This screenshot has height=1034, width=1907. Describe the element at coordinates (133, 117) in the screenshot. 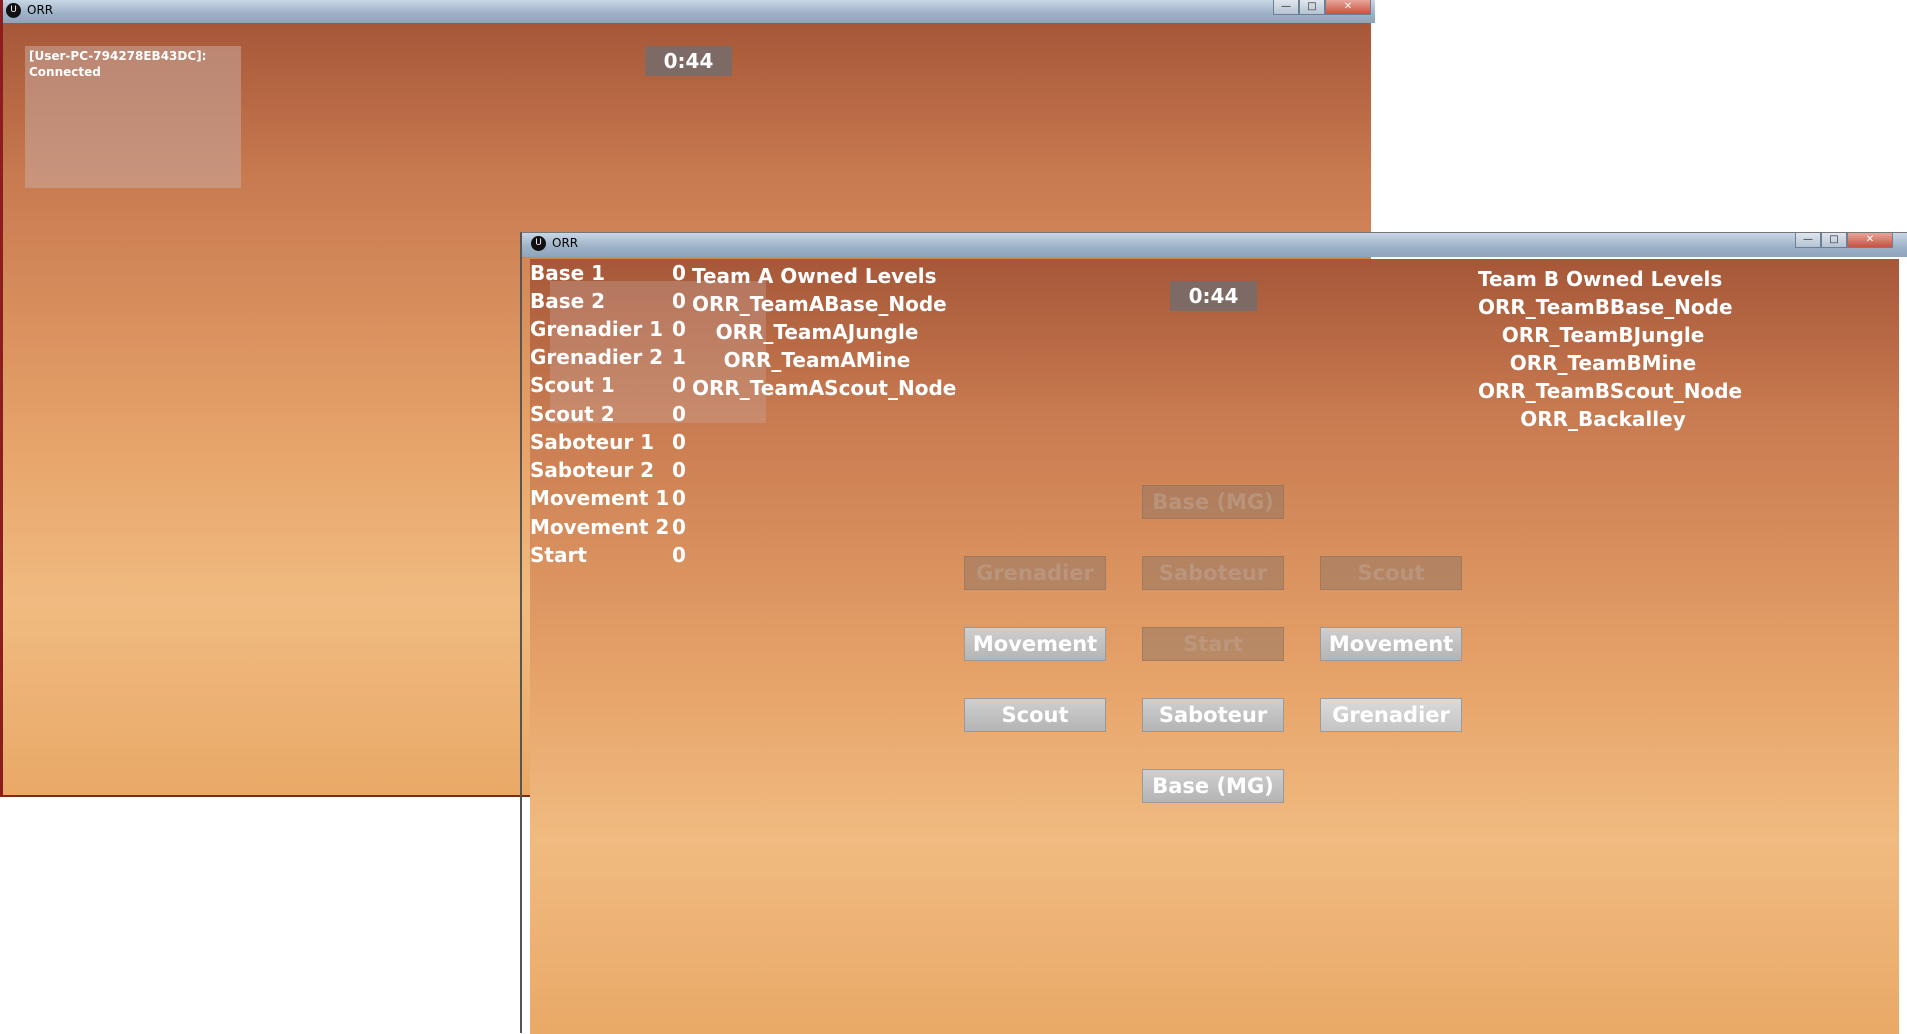

I see `connection-status-panel: [User-PC-794278EB43DC]: Connected` at that location.